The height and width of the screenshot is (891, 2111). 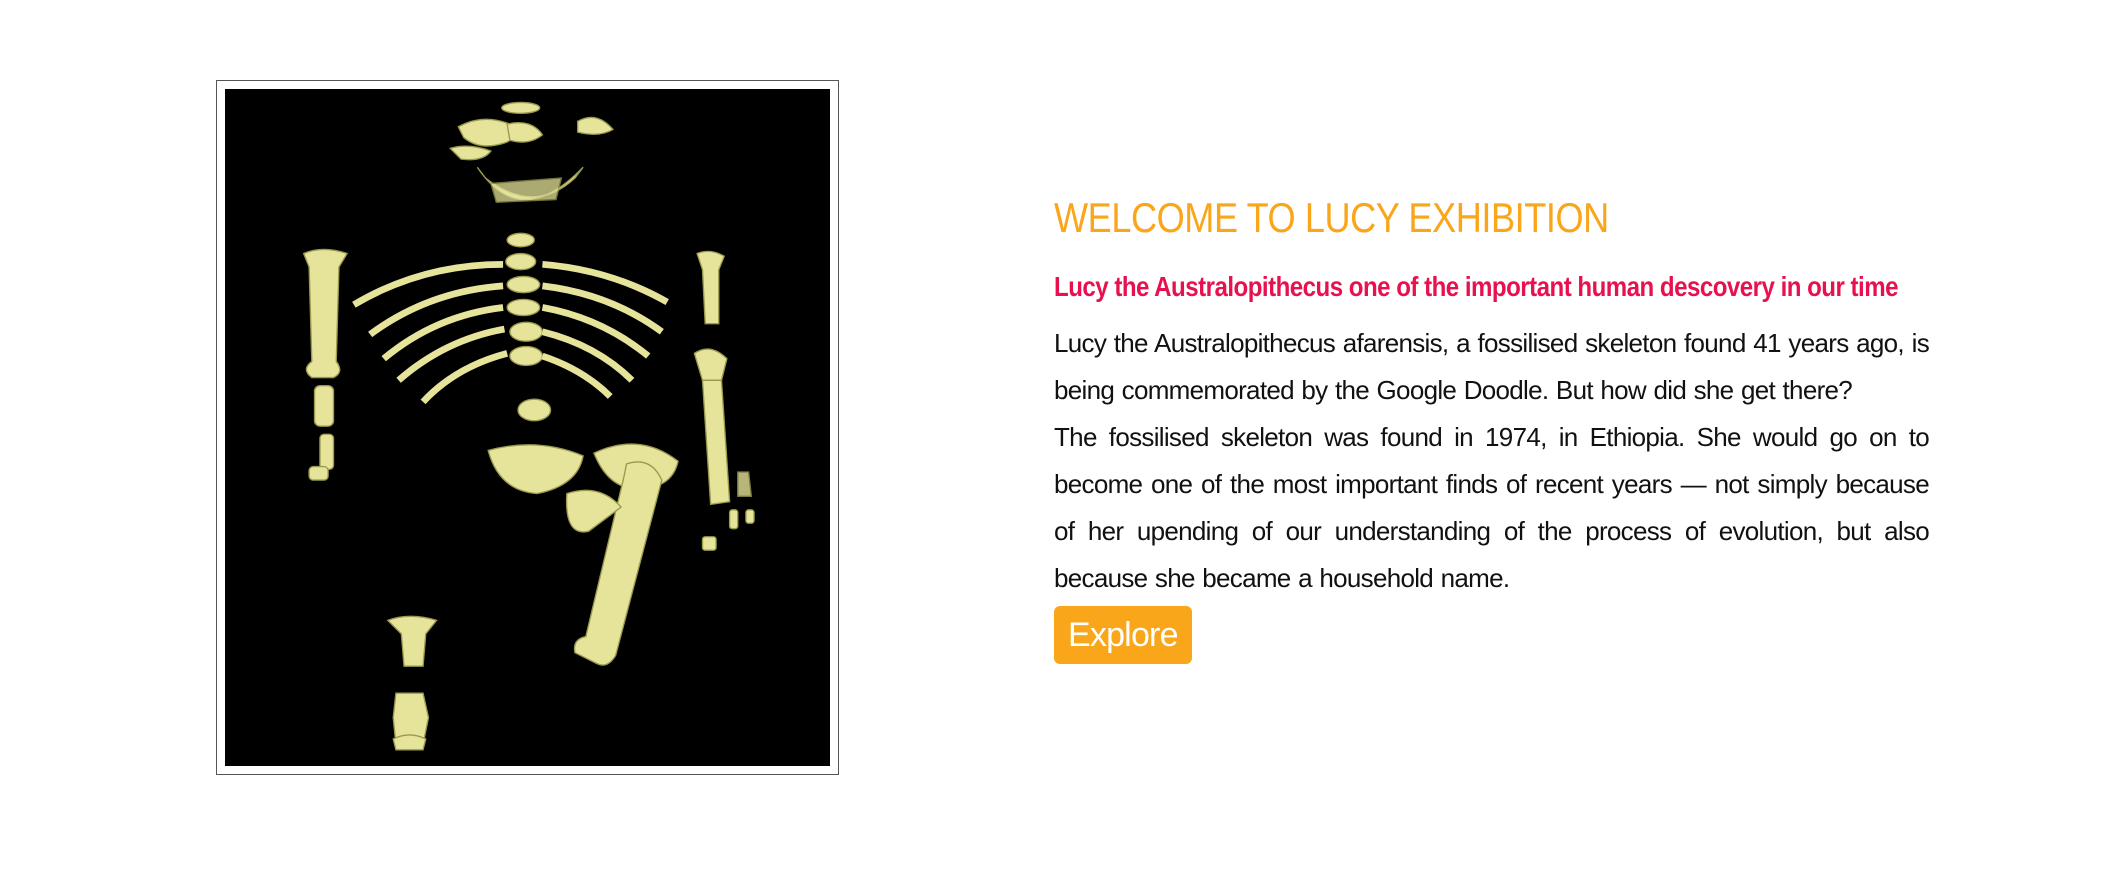 What do you see at coordinates (1123, 635) in the screenshot?
I see `explore-button: Explore` at bounding box center [1123, 635].